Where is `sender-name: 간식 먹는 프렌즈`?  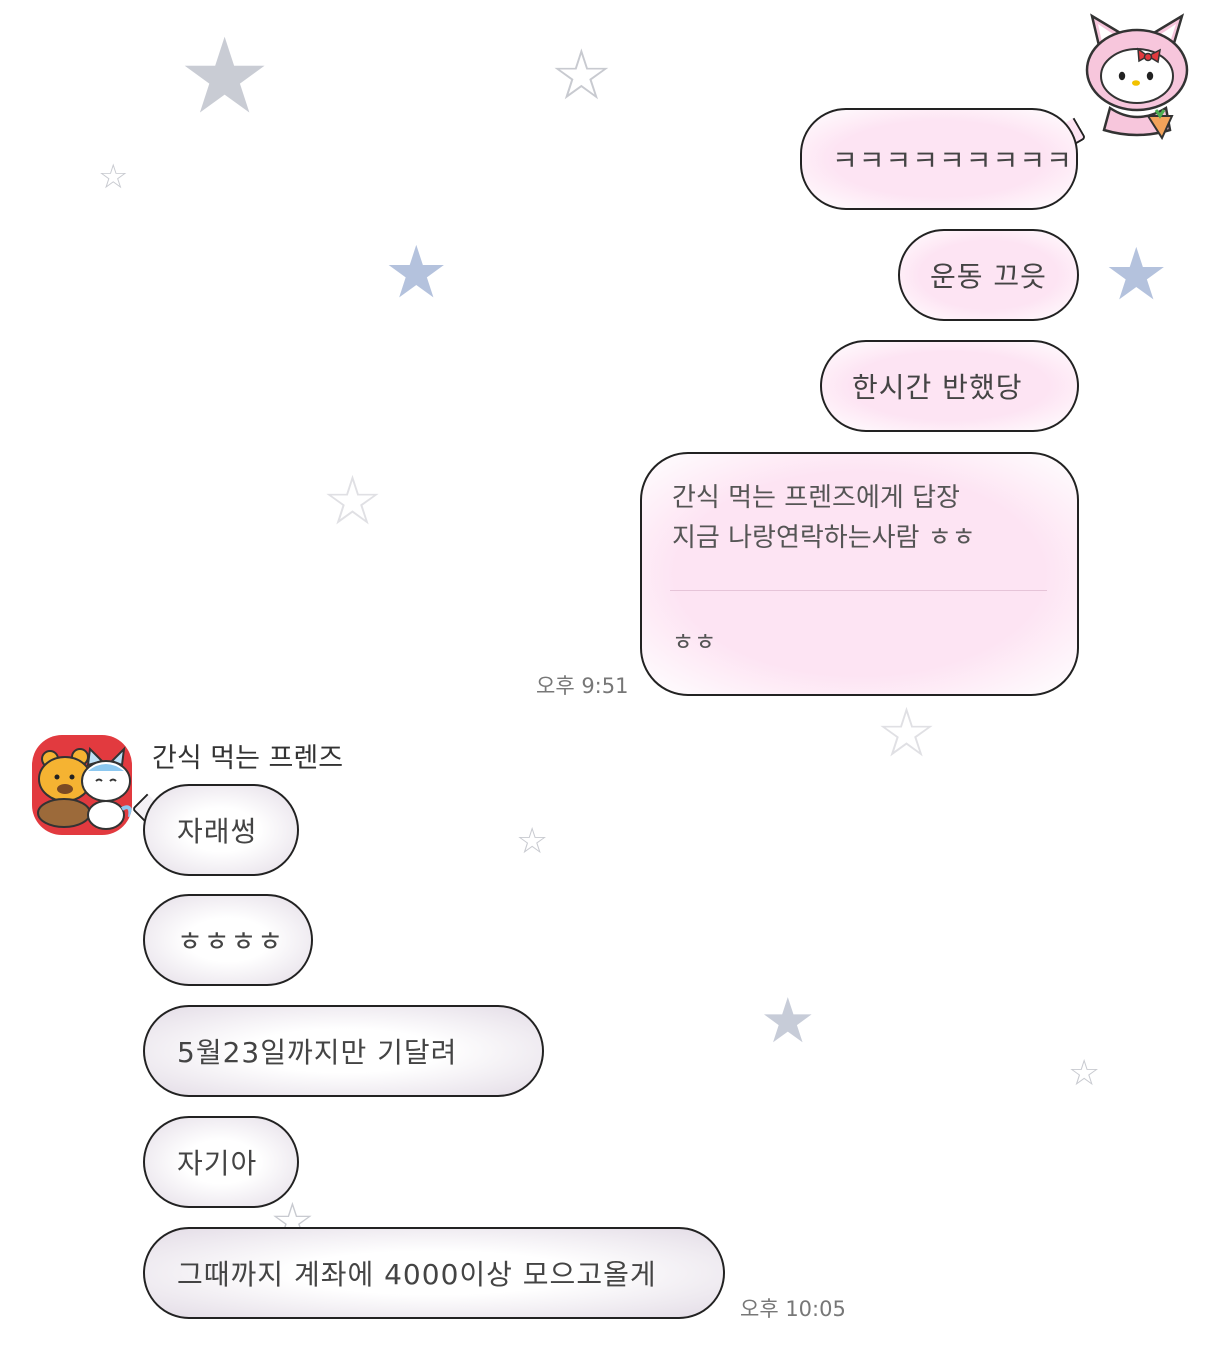 sender-name: 간식 먹는 프렌즈 is located at coordinates (248, 758).